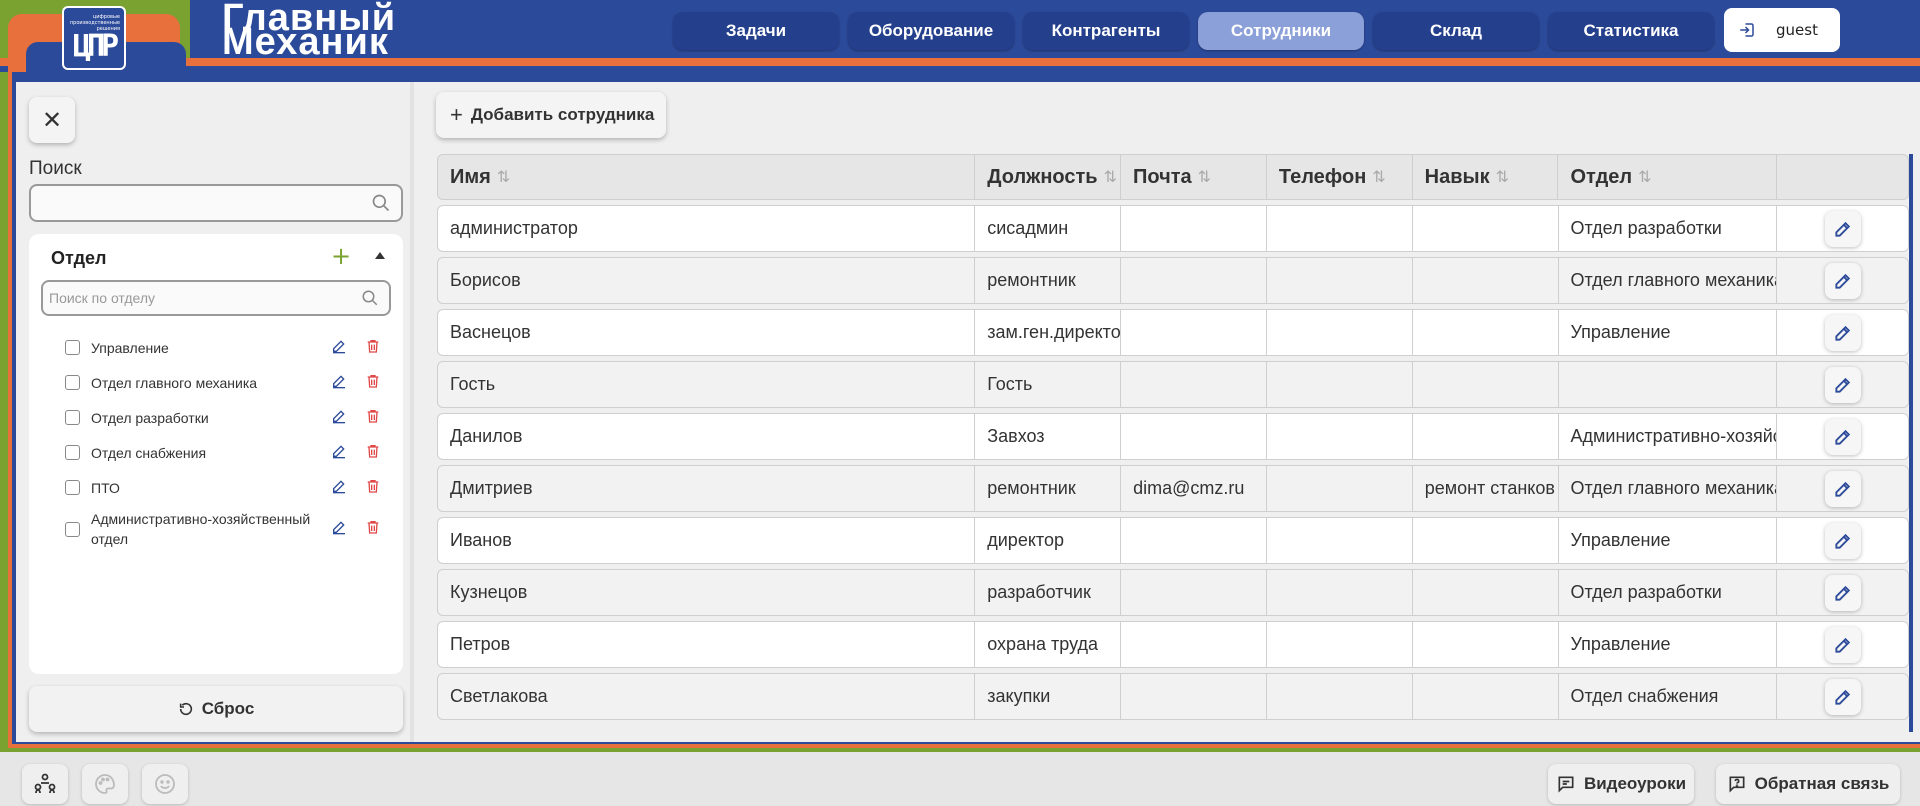 The width and height of the screenshot is (1920, 806). I want to click on cell-name: Данилов, so click(707, 436).